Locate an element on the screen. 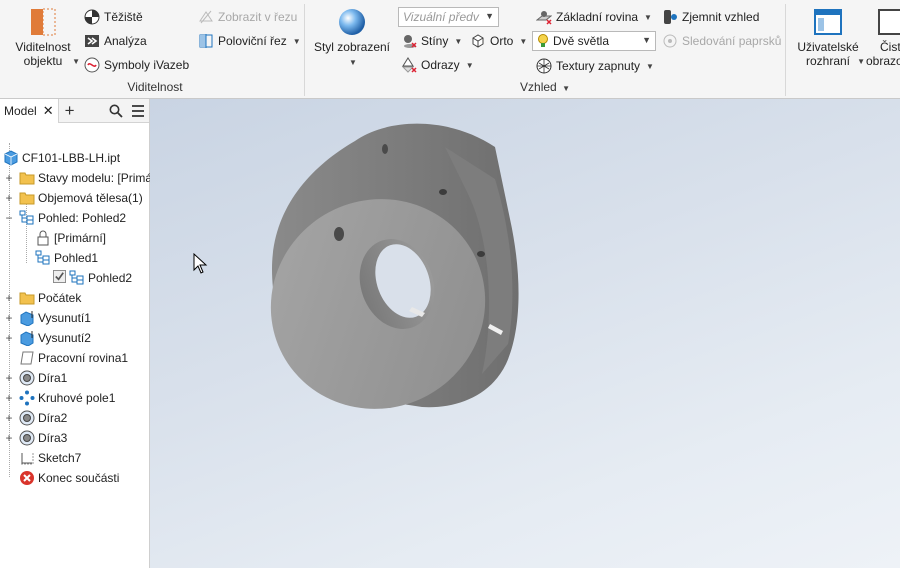  view-icon is located at coordinates (43, 258).